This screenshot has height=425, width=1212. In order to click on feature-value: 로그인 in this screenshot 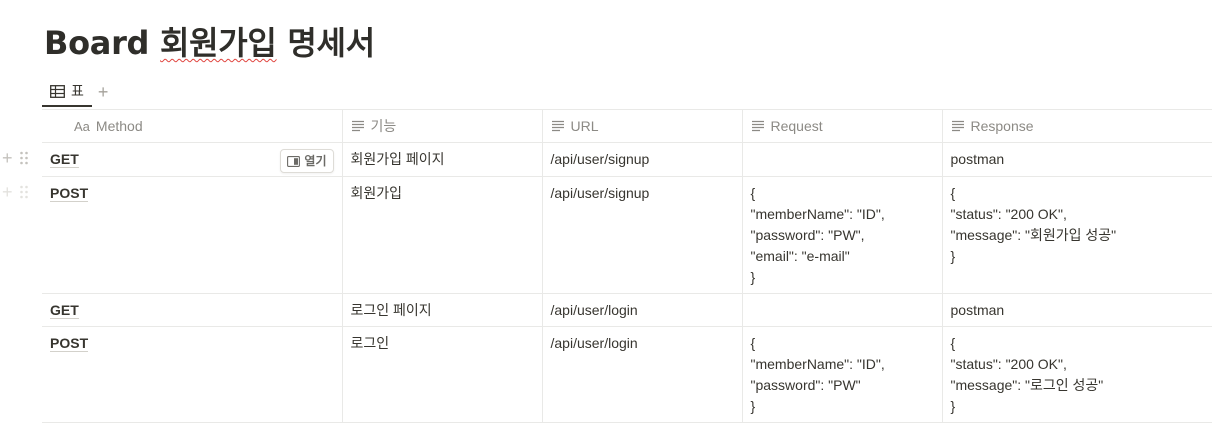, I will do `click(370, 343)`.